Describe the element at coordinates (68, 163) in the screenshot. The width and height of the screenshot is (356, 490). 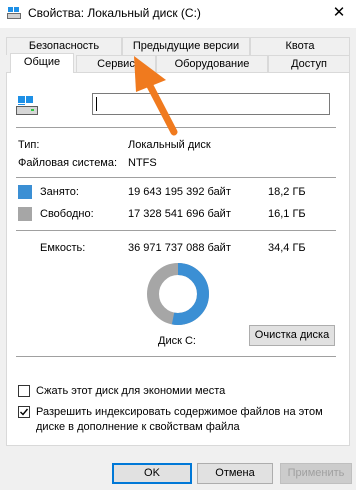
I see `filesystem-label: Файловая система:` at that location.